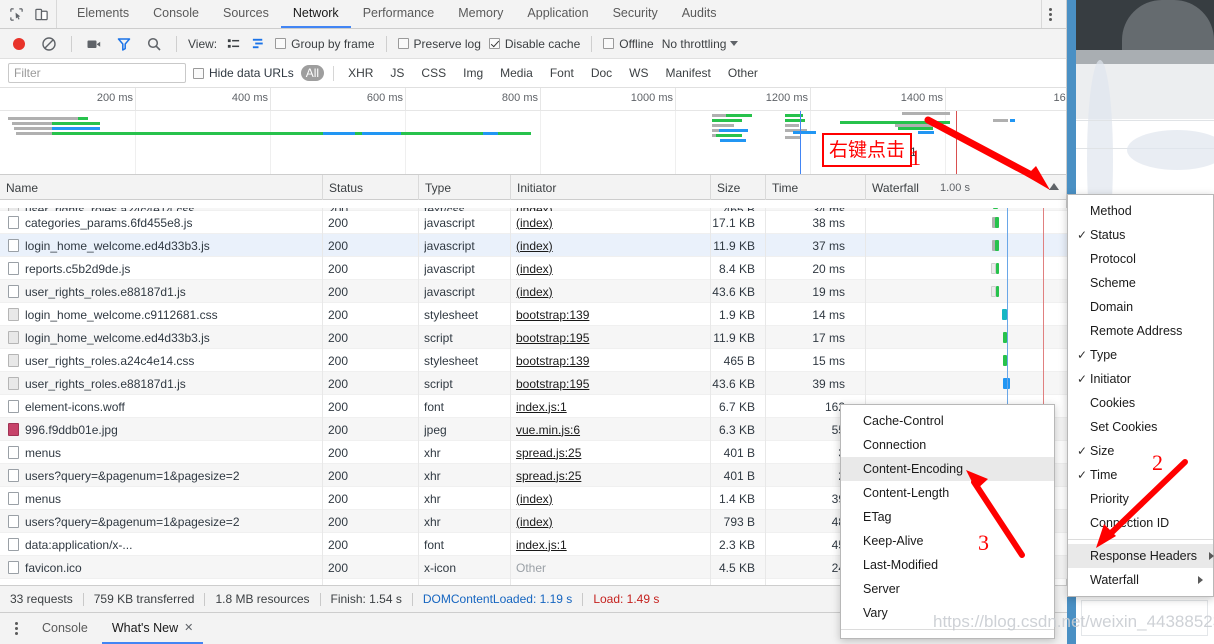  Describe the element at coordinates (562, 73) in the screenshot. I see `filter-type-font: Font` at that location.